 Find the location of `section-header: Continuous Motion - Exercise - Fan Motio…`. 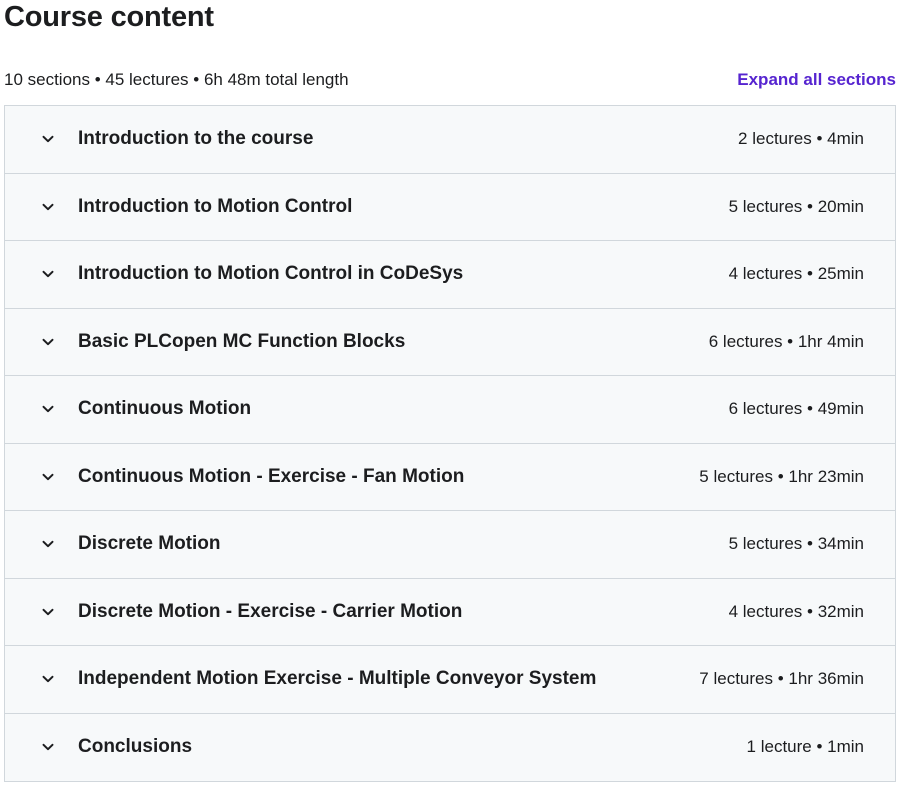

section-header: Continuous Motion - Exercise - Fan Motio… is located at coordinates (450, 477).